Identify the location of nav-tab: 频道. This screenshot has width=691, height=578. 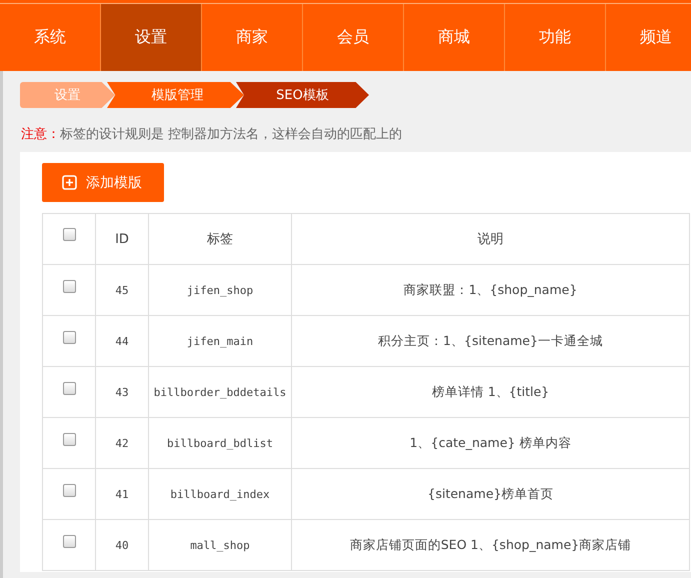
(648, 37).